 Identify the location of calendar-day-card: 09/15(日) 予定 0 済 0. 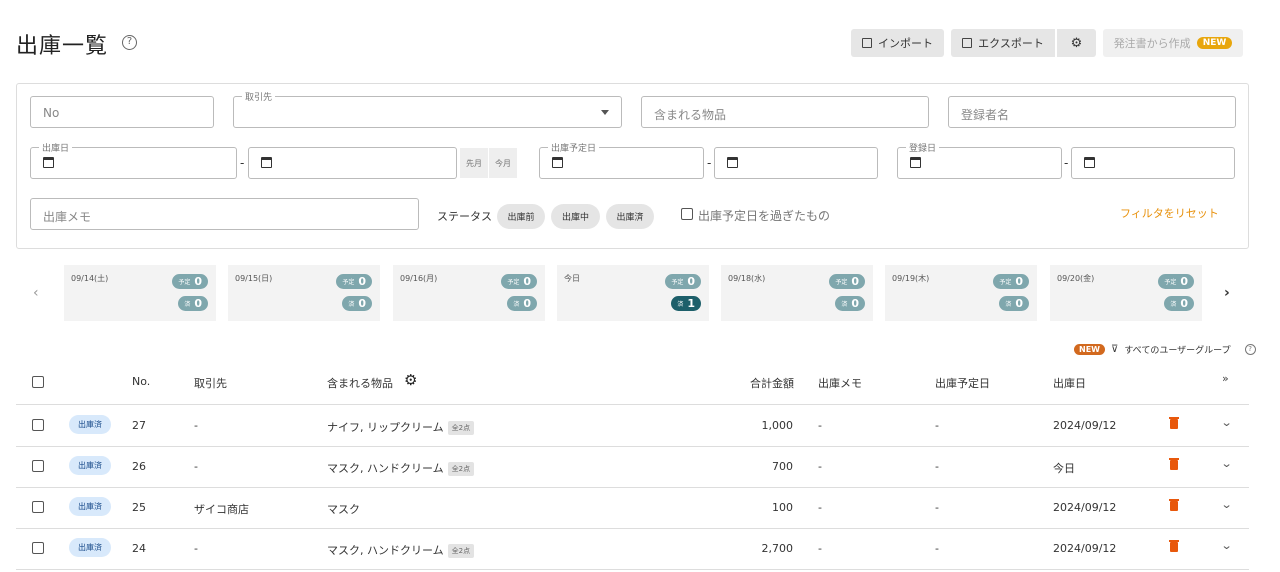
(304, 293).